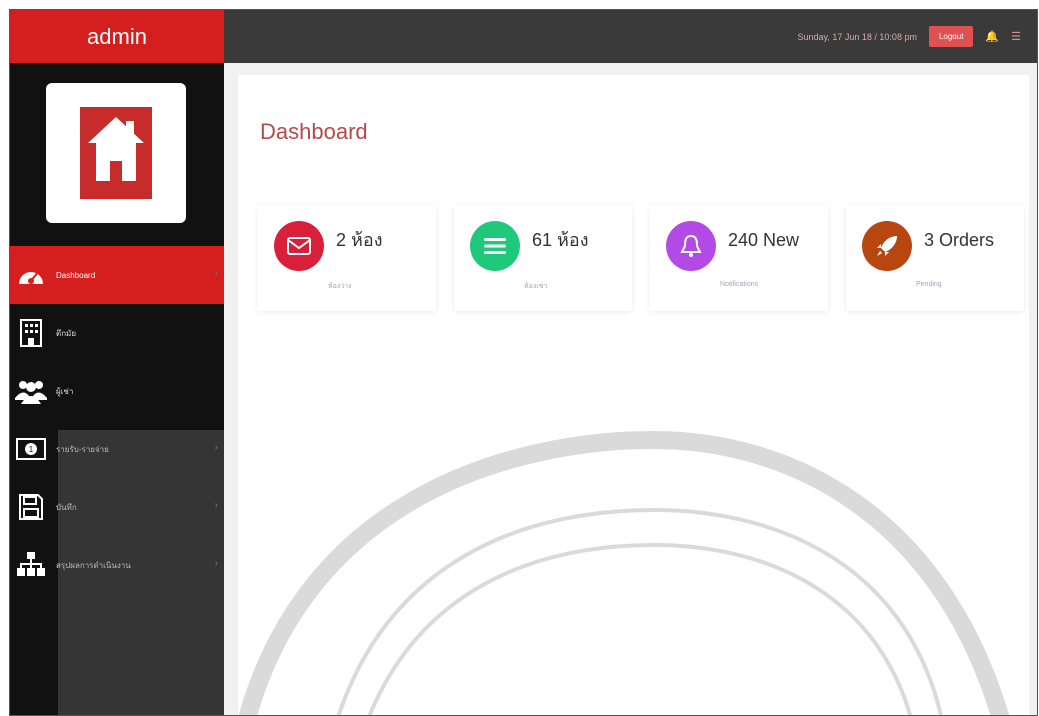 The height and width of the screenshot is (716, 1039). I want to click on sidebar-item-label: Dashboard, so click(76, 275).